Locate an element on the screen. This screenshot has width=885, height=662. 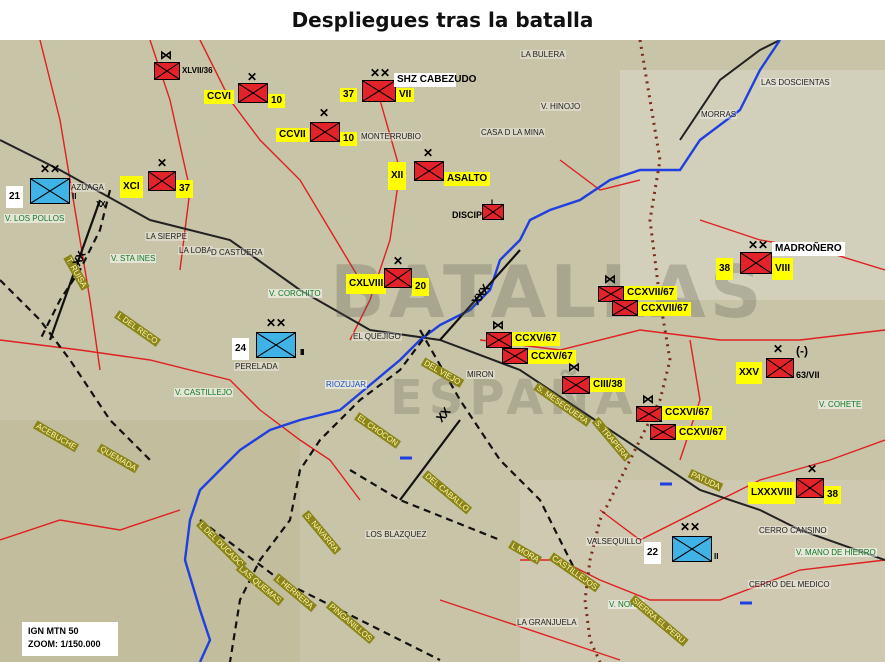
place-label: LOS BLAZQUEZ is located at coordinates (396, 534).